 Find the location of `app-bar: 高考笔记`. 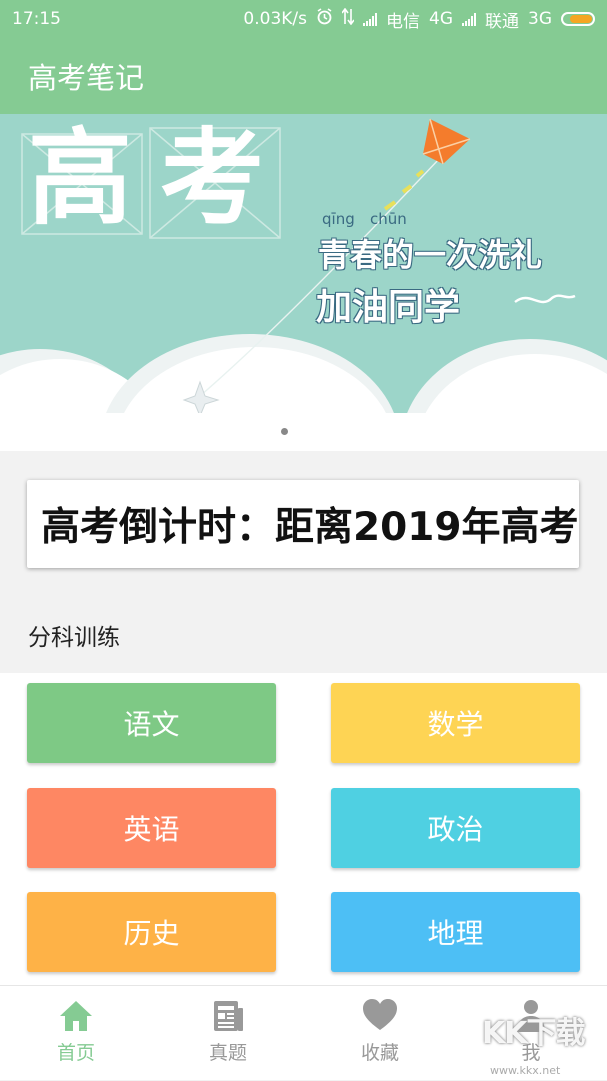

app-bar: 高考笔记 is located at coordinates (303, 76).